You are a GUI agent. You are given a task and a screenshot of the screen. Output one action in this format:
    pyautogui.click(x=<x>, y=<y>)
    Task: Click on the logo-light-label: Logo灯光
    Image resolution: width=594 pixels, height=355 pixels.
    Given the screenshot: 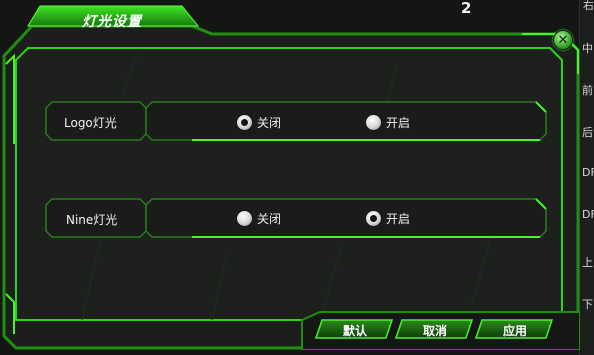 What is the action you would take?
    pyautogui.click(x=90, y=123)
    